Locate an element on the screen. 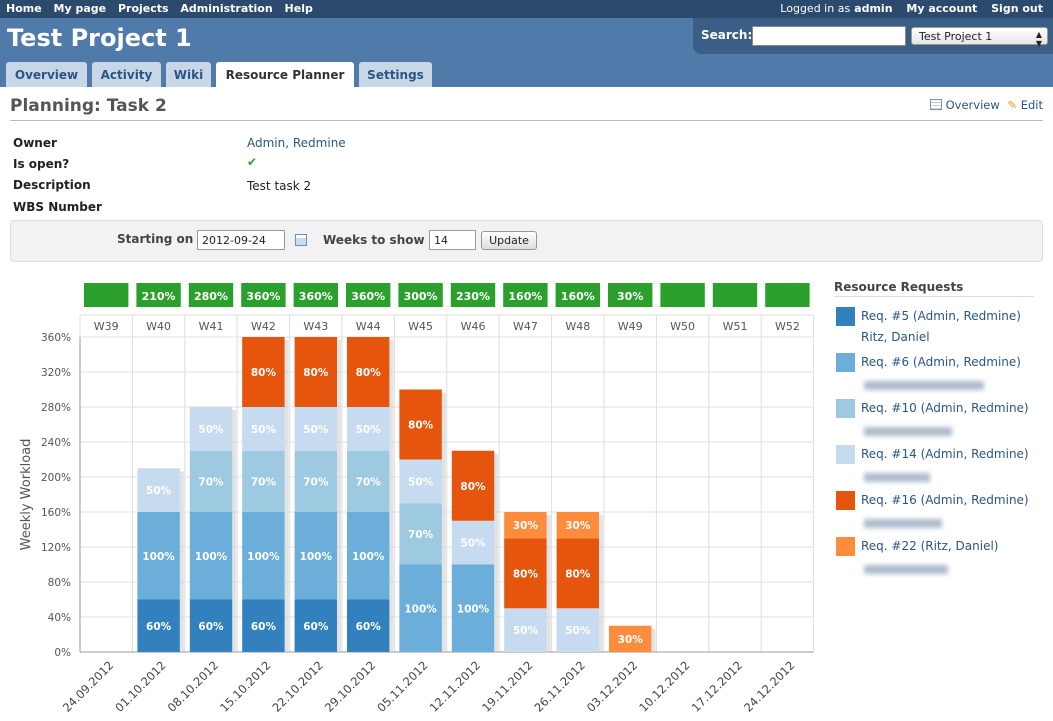 Image resolution: width=1053 pixels, height=721 pixels. page-title: Planning: Task 2 is located at coordinates (88, 106).